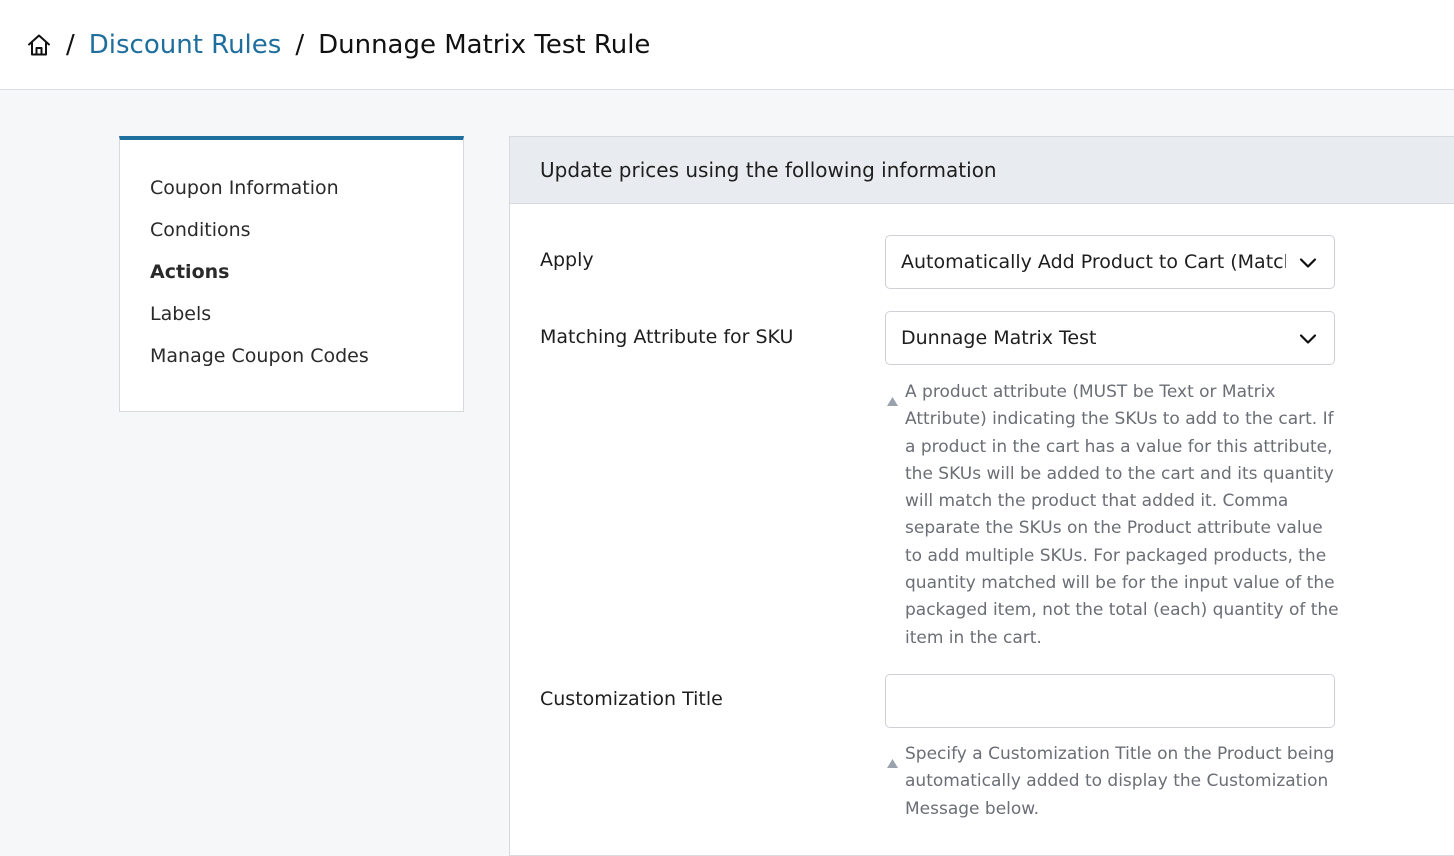 The height and width of the screenshot is (856, 1454). What do you see at coordinates (667, 337) in the screenshot?
I see `matching-attribute-label: Matching Attribute for SKU` at bounding box center [667, 337].